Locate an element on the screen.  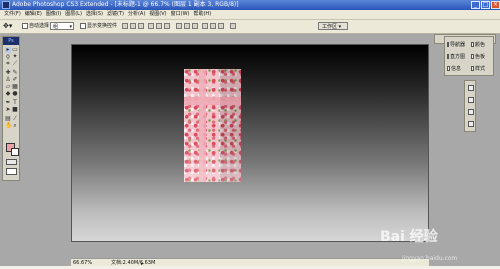
distribute-left-icon is located at coordinates (205, 26).